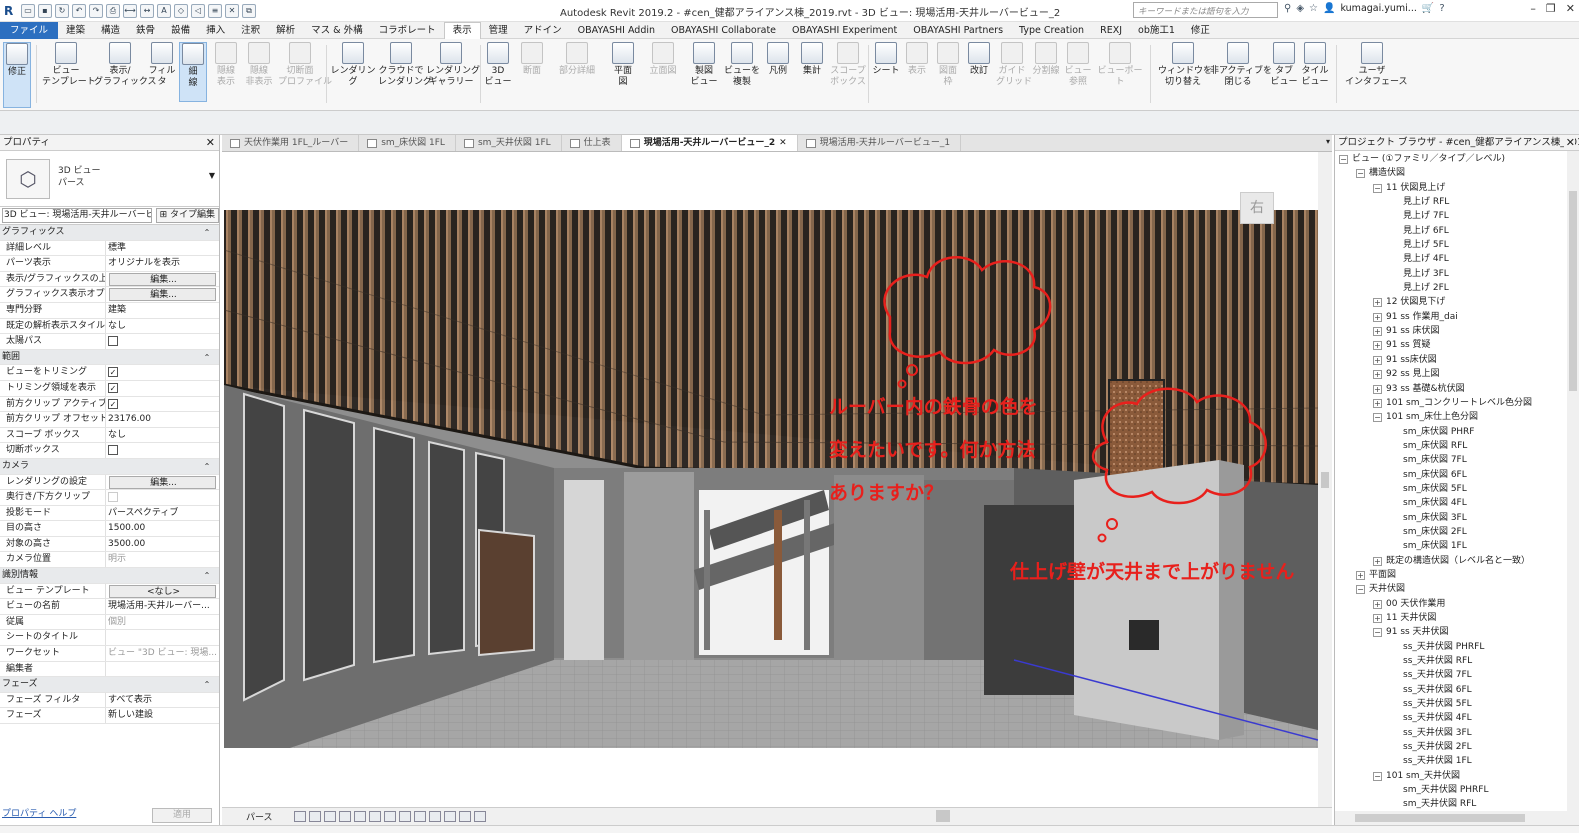 The height and width of the screenshot is (833, 1579). What do you see at coordinates (886, 59) in the screenshot?
I see `sheet-button: シート` at bounding box center [886, 59].